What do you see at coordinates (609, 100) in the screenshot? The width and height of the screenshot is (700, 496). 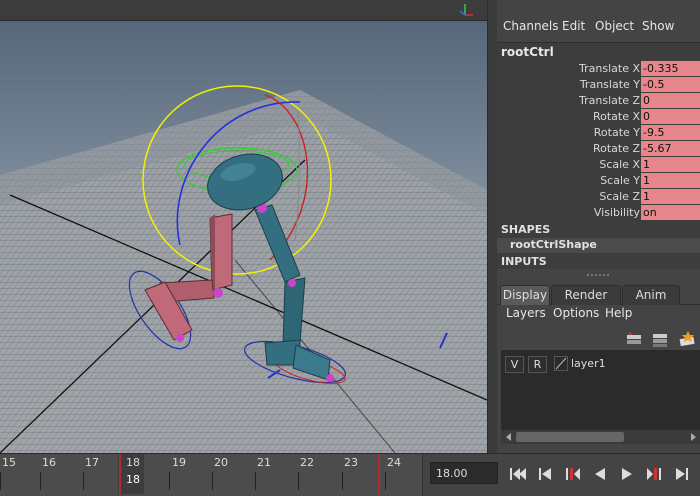 I see `attr-label: Translate Z` at bounding box center [609, 100].